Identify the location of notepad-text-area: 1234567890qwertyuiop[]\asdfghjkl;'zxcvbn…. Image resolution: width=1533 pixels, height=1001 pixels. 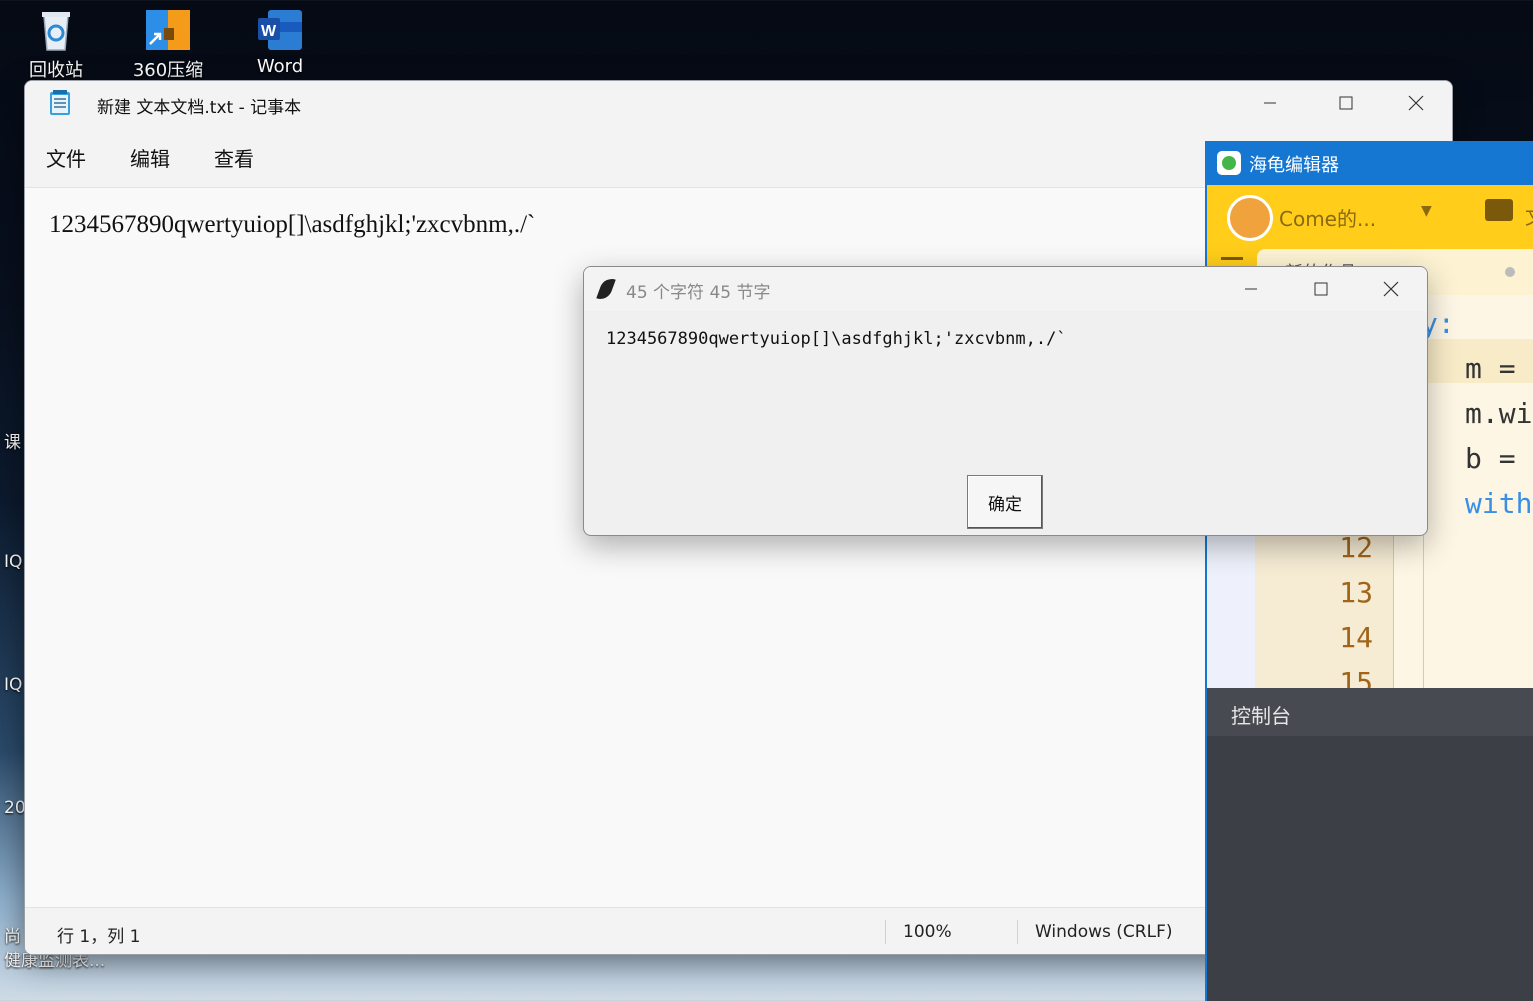
(292, 225).